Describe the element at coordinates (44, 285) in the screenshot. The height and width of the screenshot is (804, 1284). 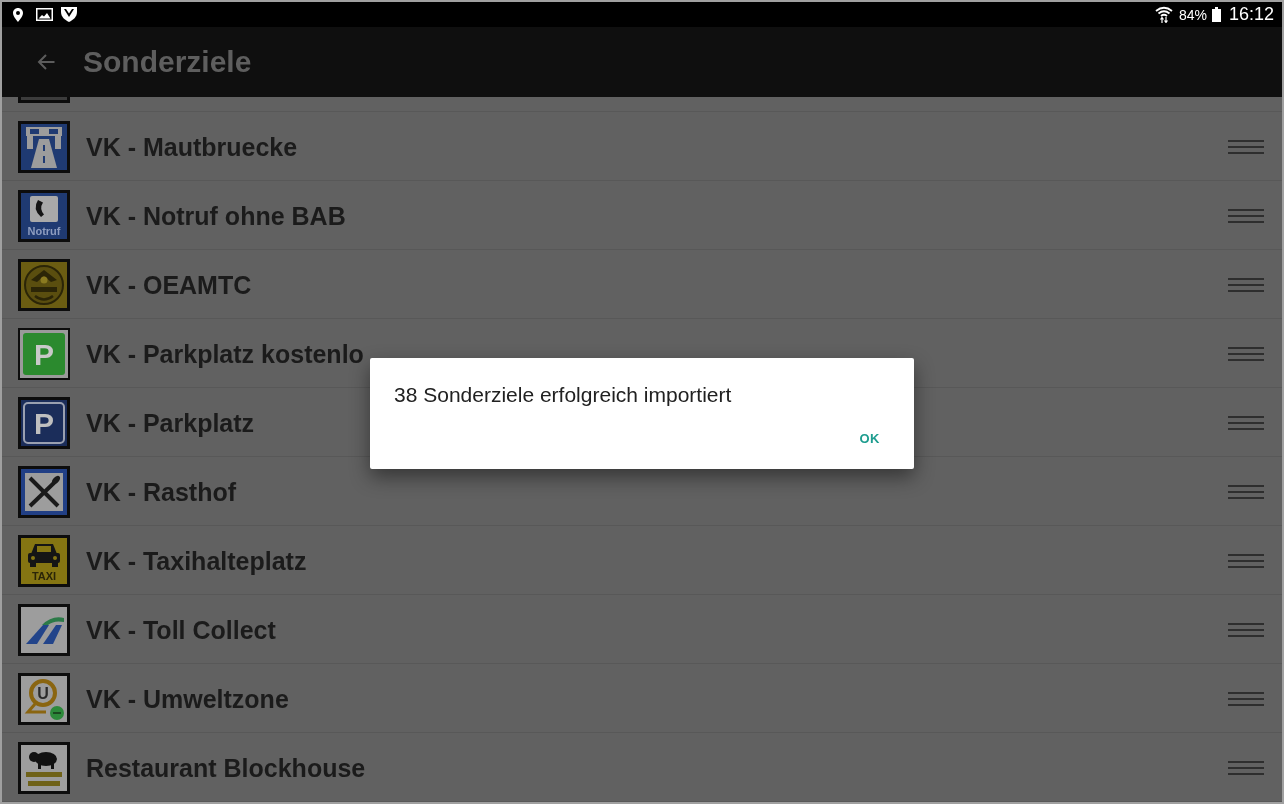
I see `round-emblem-icon` at that location.